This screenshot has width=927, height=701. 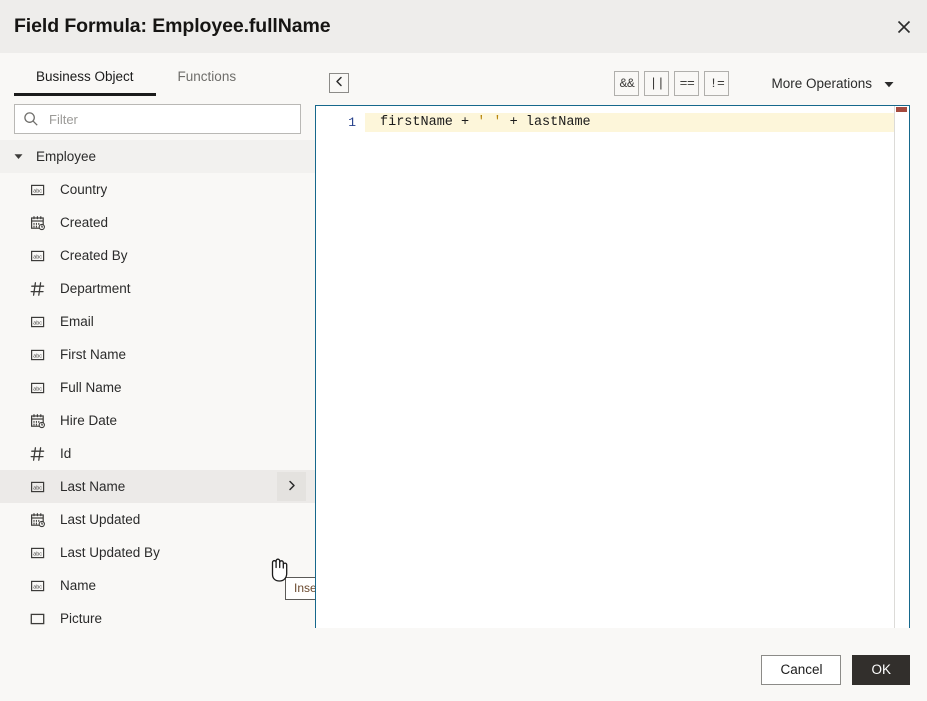 What do you see at coordinates (489, 122) in the screenshot?
I see `token-string-literal: ' '` at bounding box center [489, 122].